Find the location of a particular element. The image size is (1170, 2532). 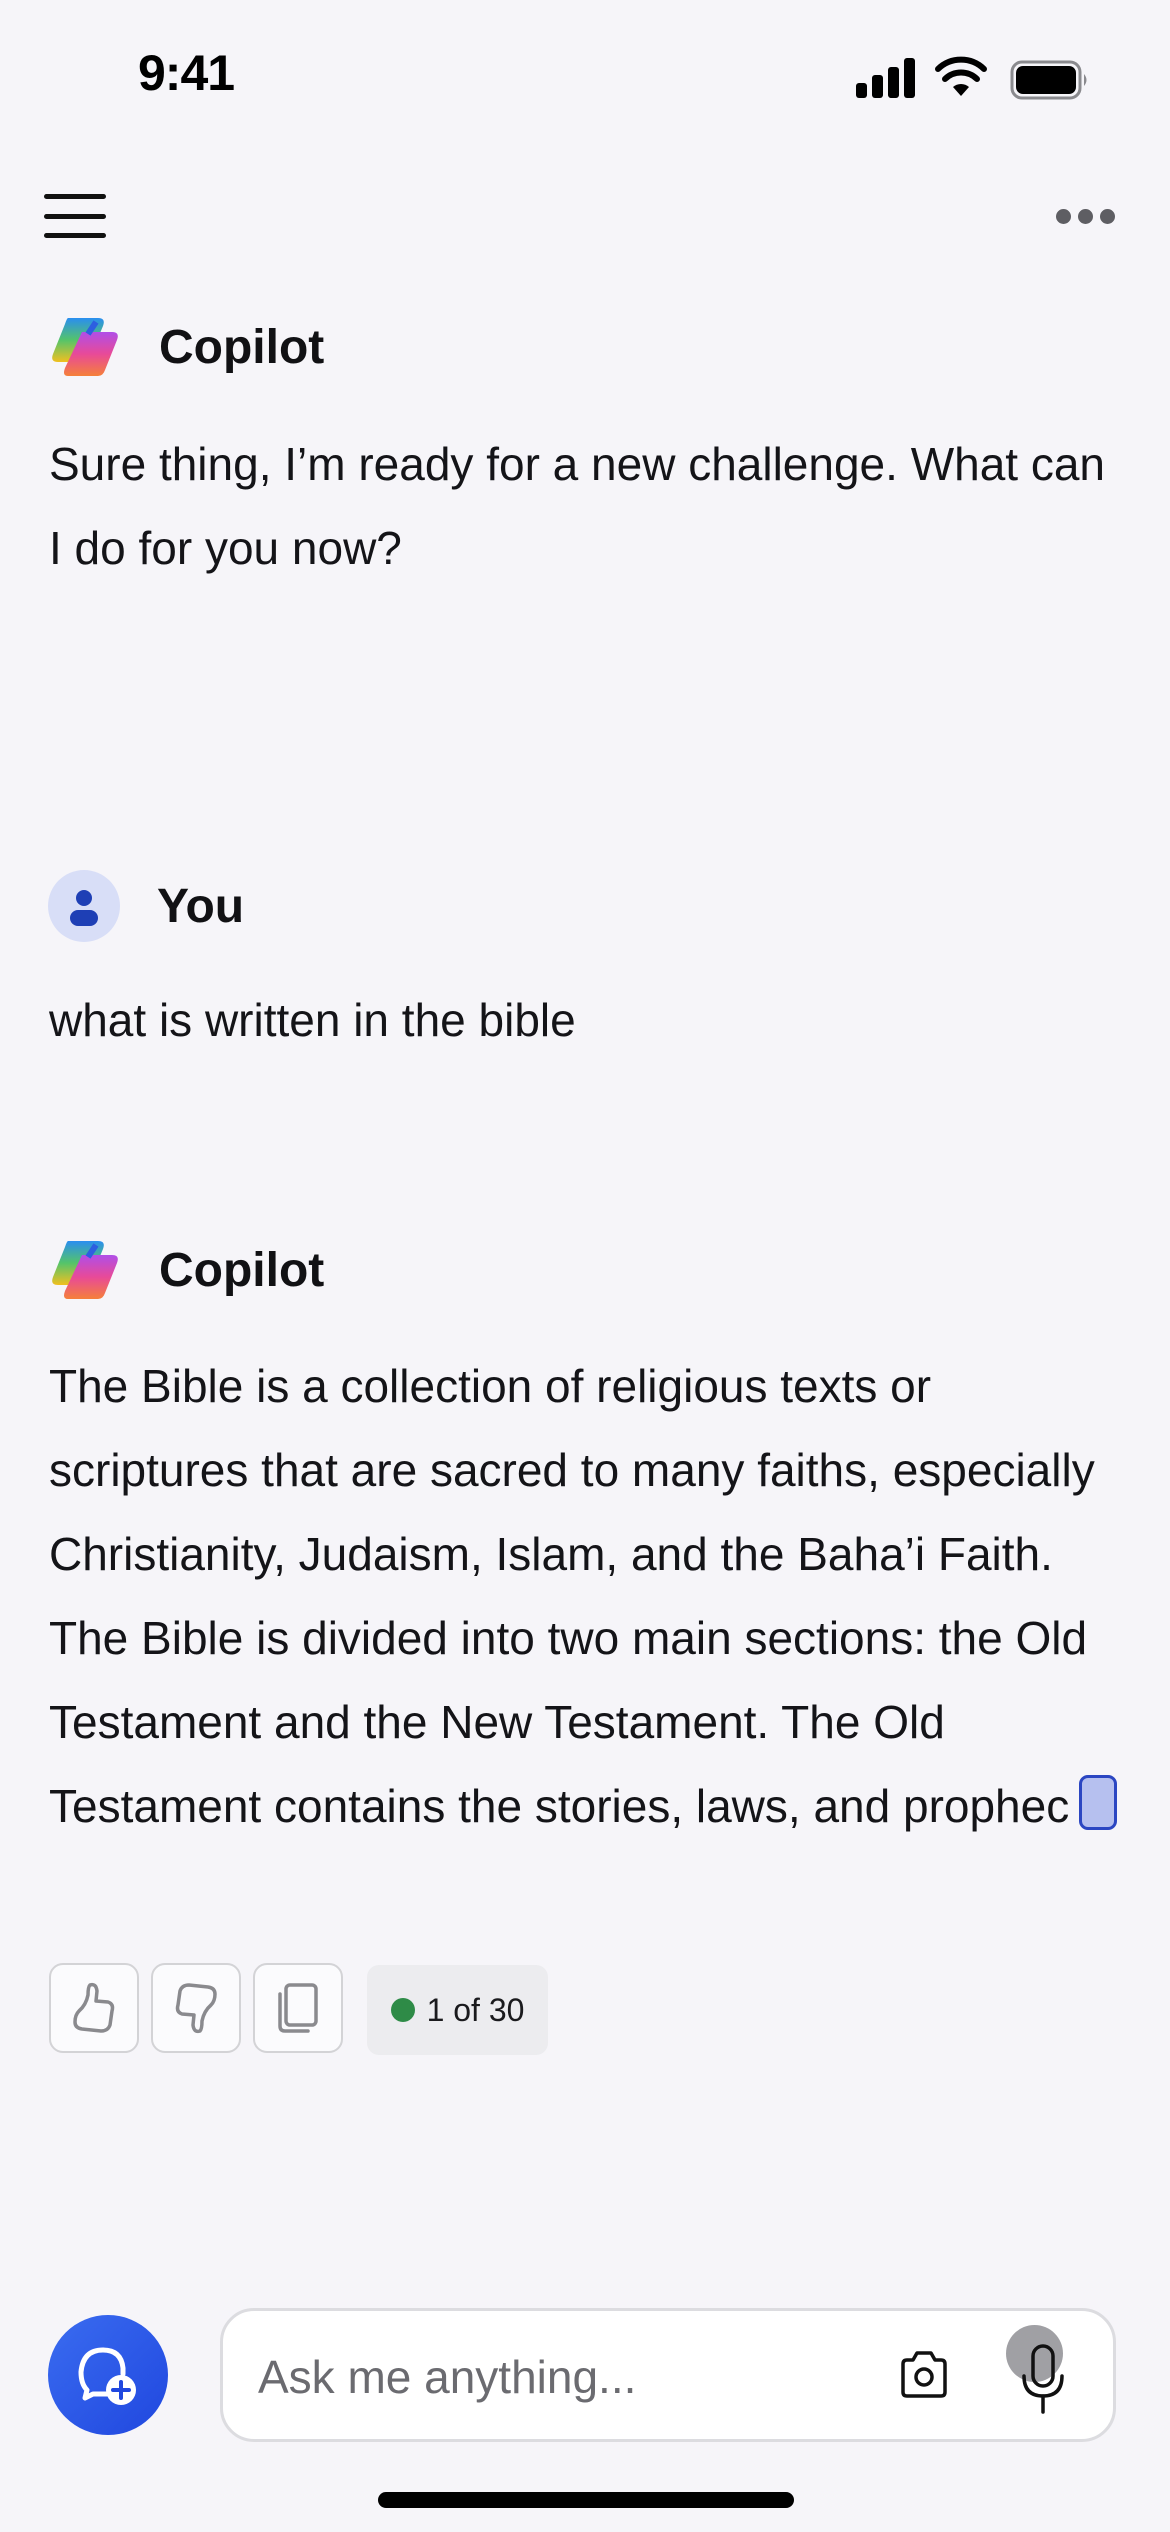

turn-counter-badge: 1 of 30 is located at coordinates (457, 2010).